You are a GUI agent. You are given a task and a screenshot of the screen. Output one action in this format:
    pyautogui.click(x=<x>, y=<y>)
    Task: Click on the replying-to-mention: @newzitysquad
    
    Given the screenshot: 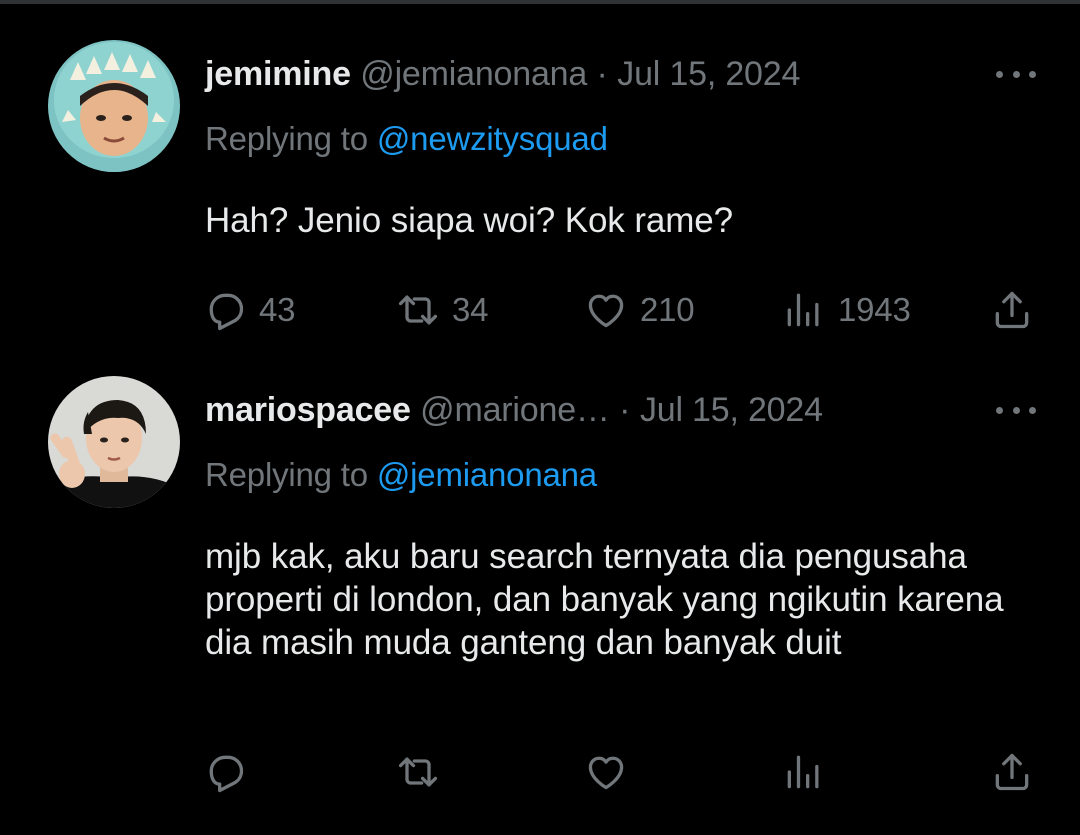 What is the action you would take?
    pyautogui.click(x=492, y=138)
    